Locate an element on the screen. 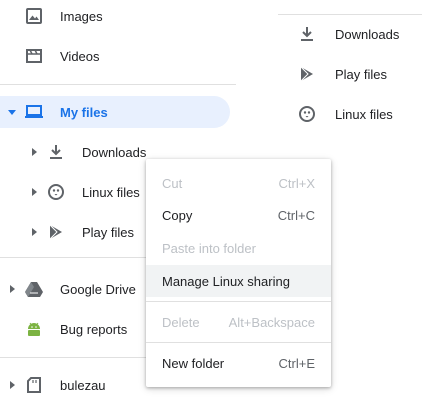 The height and width of the screenshot is (420, 422). nav-item-label: Linux files is located at coordinates (111, 192).